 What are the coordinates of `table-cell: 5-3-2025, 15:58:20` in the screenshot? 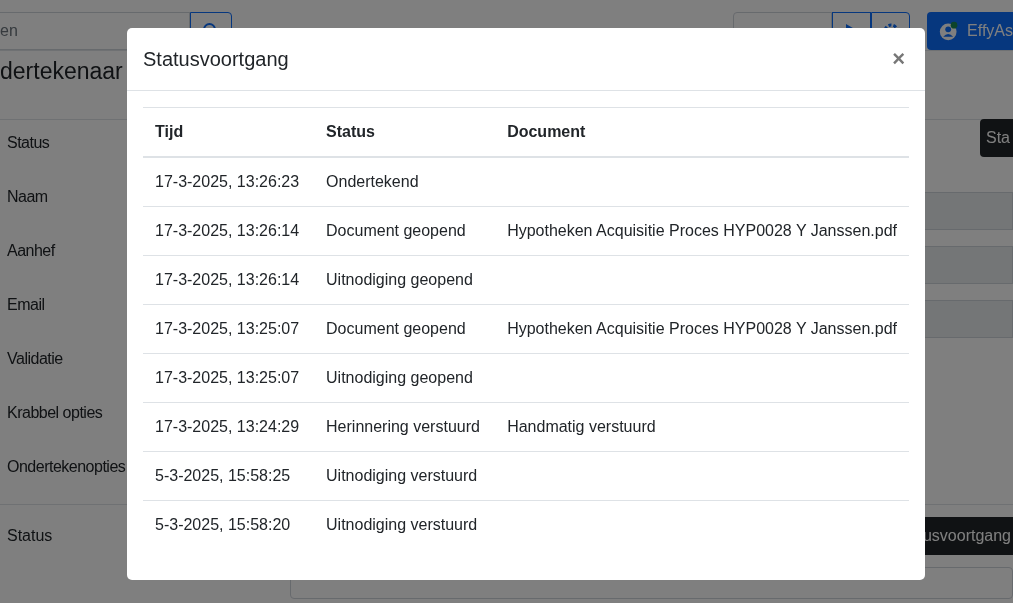 It's located at (229, 524).